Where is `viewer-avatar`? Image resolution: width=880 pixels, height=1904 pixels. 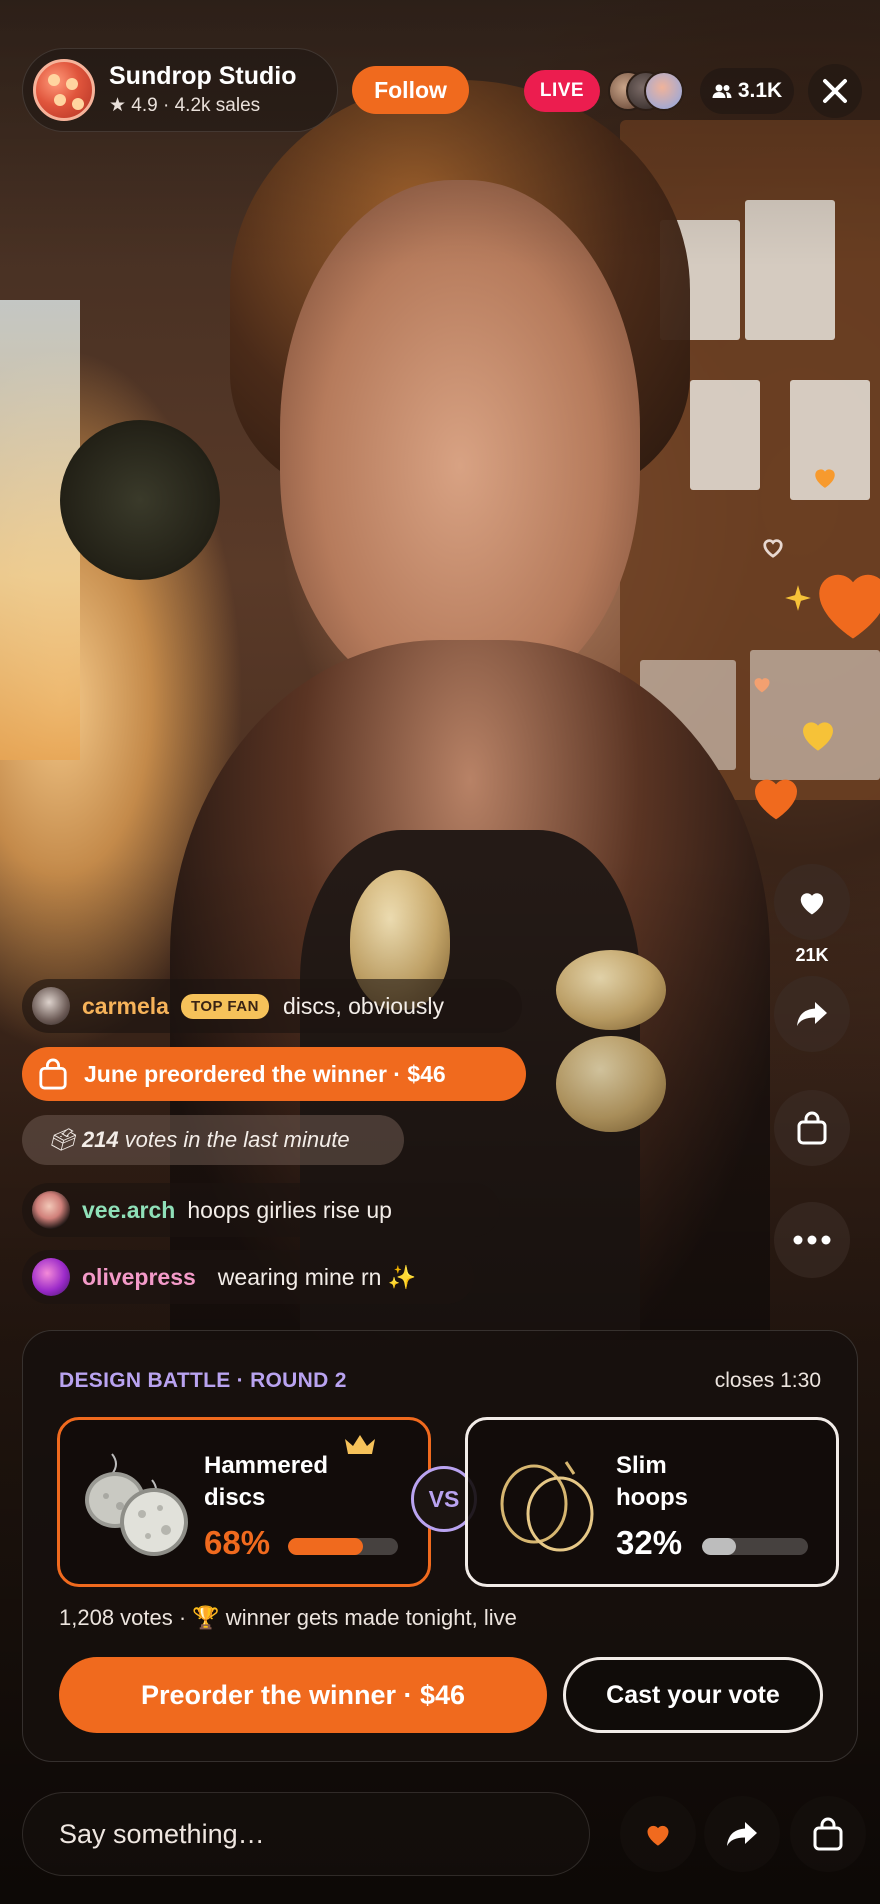 viewer-avatar is located at coordinates (664, 91).